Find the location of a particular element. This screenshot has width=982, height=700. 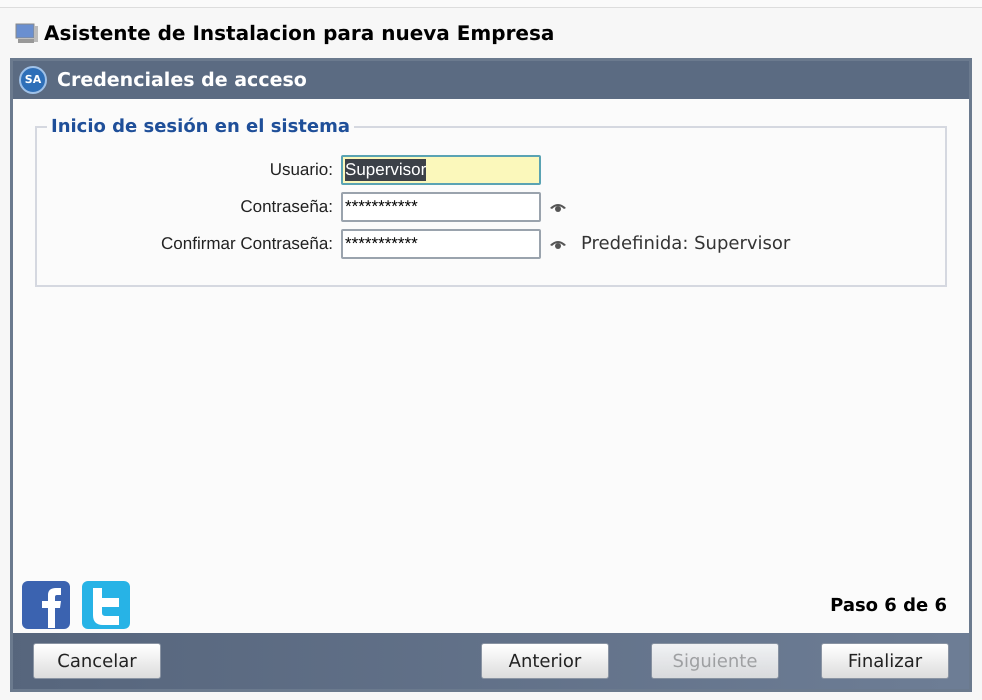

dialog-button: Finalizar is located at coordinates (885, 661).